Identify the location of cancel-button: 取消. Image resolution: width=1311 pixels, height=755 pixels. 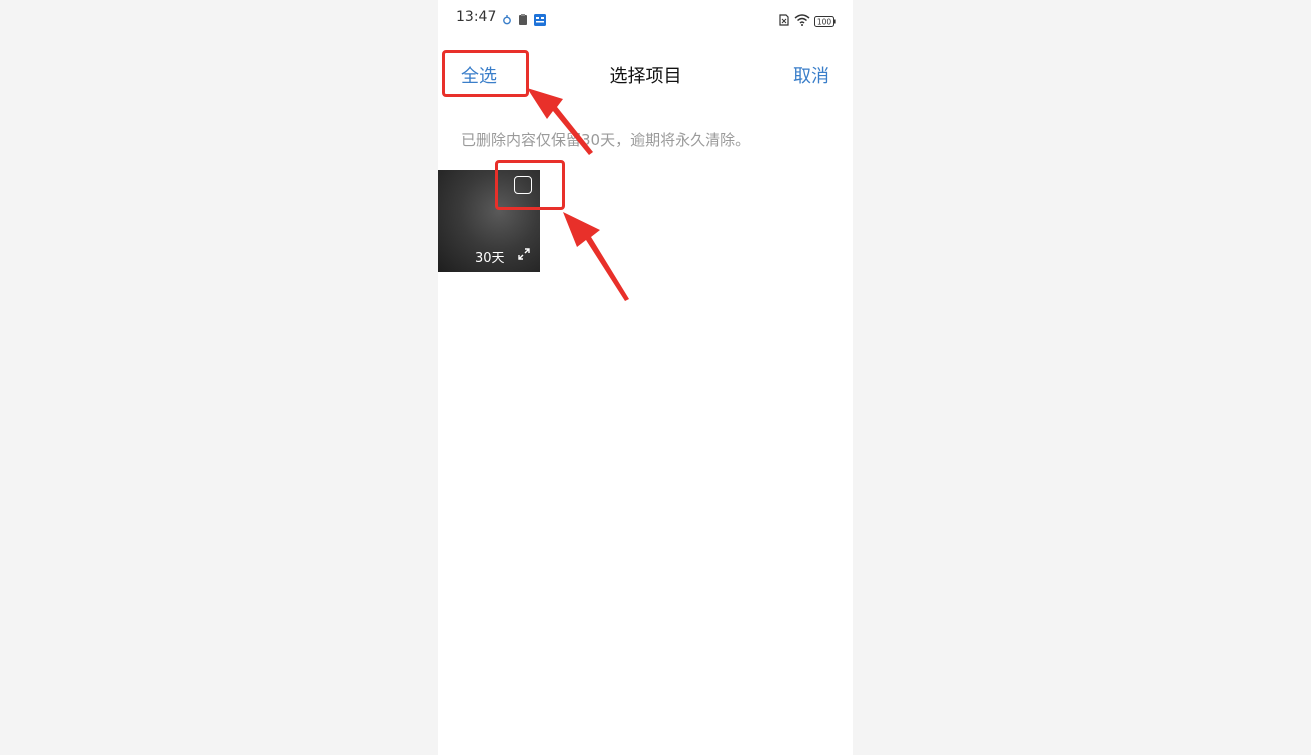
(811, 75).